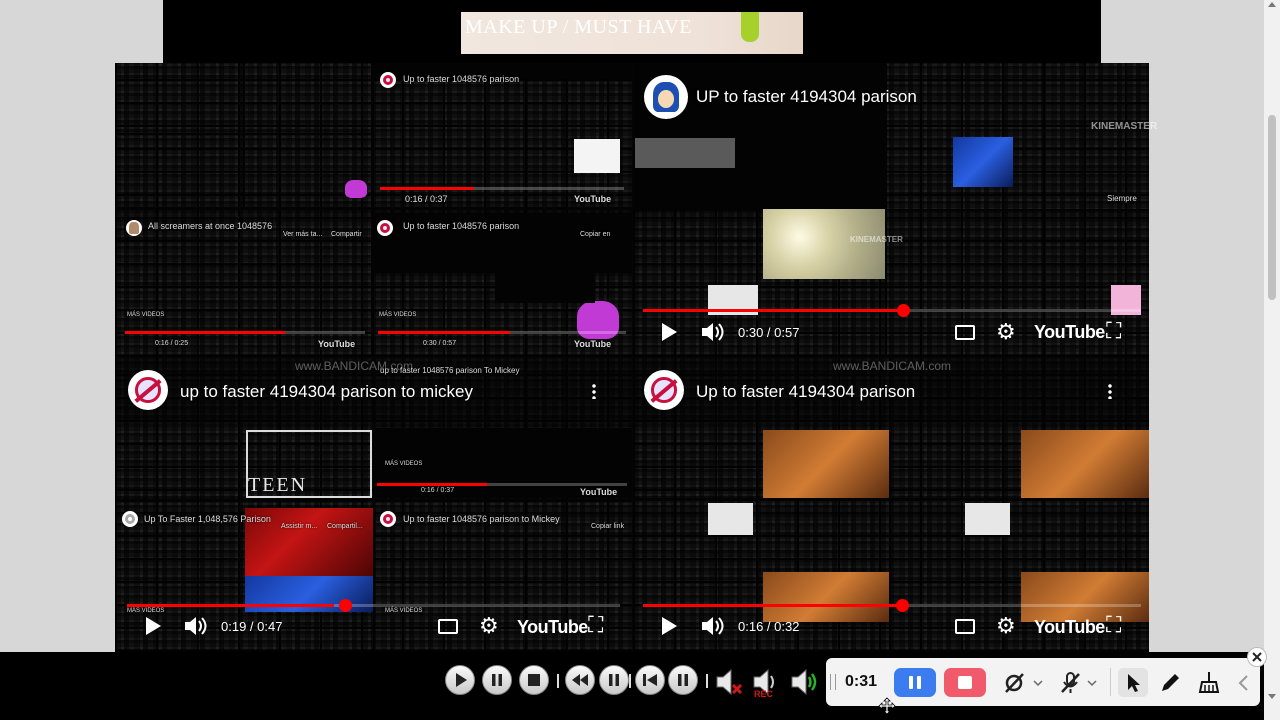  What do you see at coordinates (833, 682) in the screenshot?
I see `drag-handle-icon` at bounding box center [833, 682].